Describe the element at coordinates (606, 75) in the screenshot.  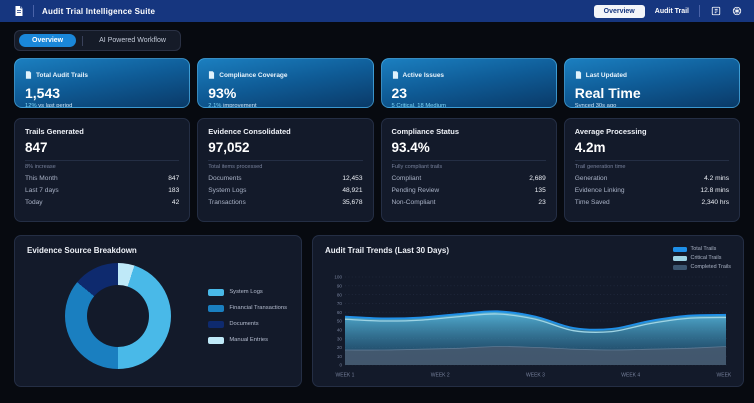
I see `kpi-label: Last Updated` at that location.